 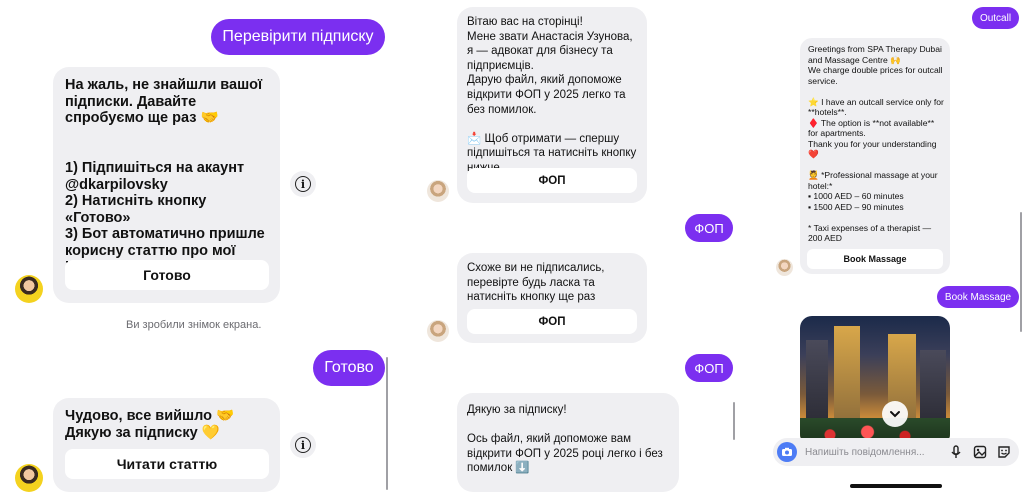 I want to click on sent-message-text: Готово, so click(x=349, y=367).